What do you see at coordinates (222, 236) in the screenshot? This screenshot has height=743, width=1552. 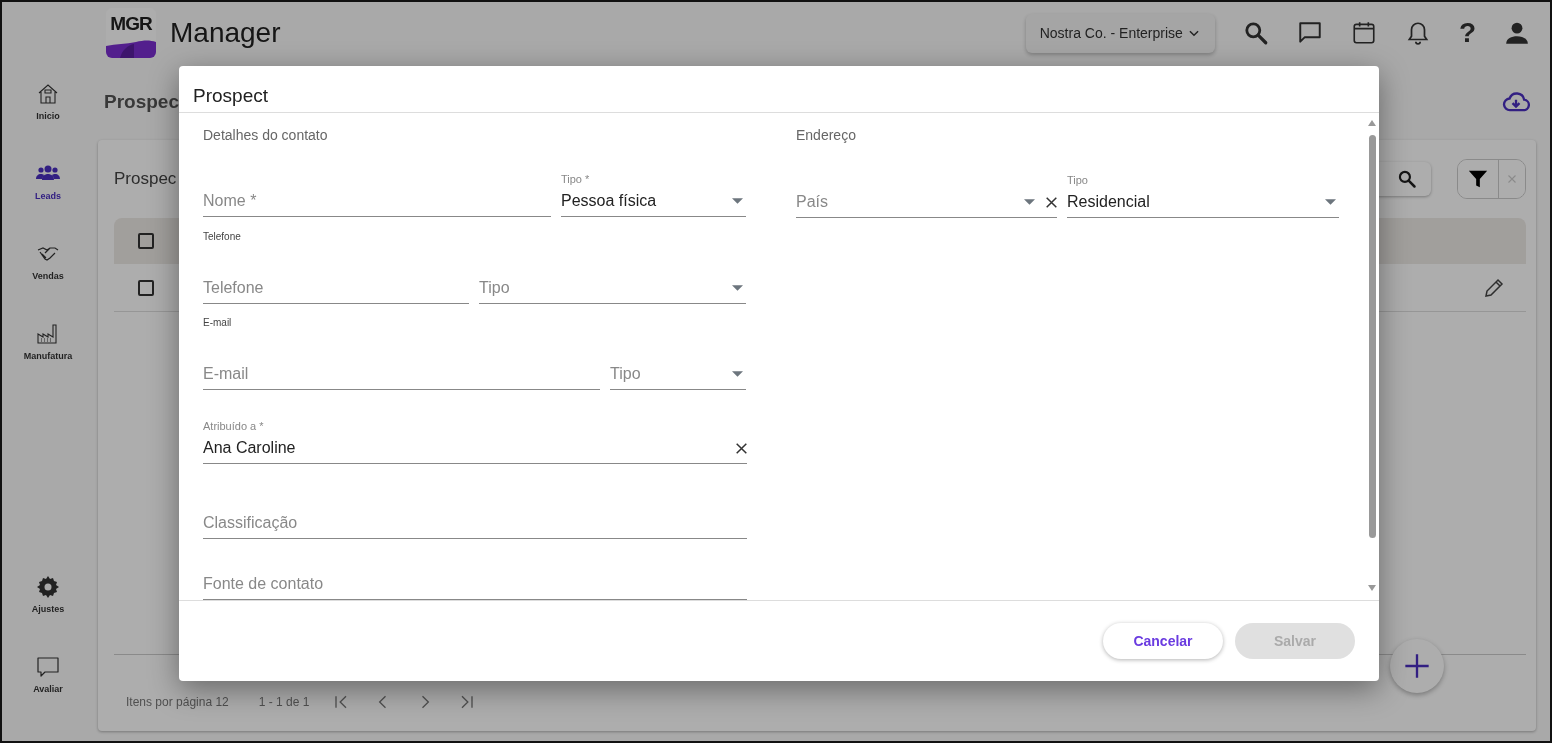 I see `group-label: Telefone` at bounding box center [222, 236].